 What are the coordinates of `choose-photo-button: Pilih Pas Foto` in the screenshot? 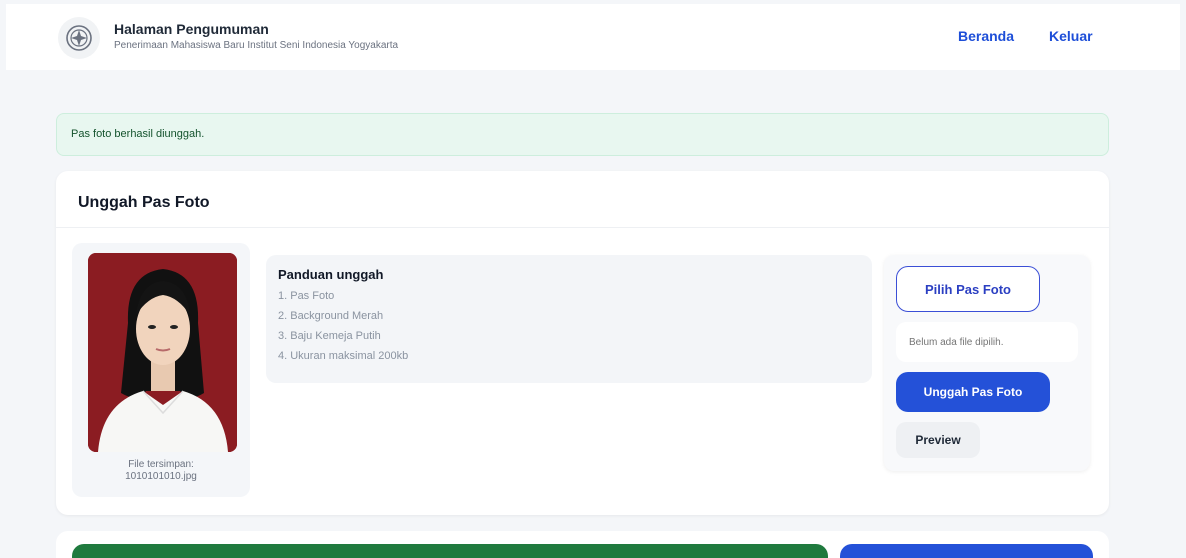 It's located at (968, 289).